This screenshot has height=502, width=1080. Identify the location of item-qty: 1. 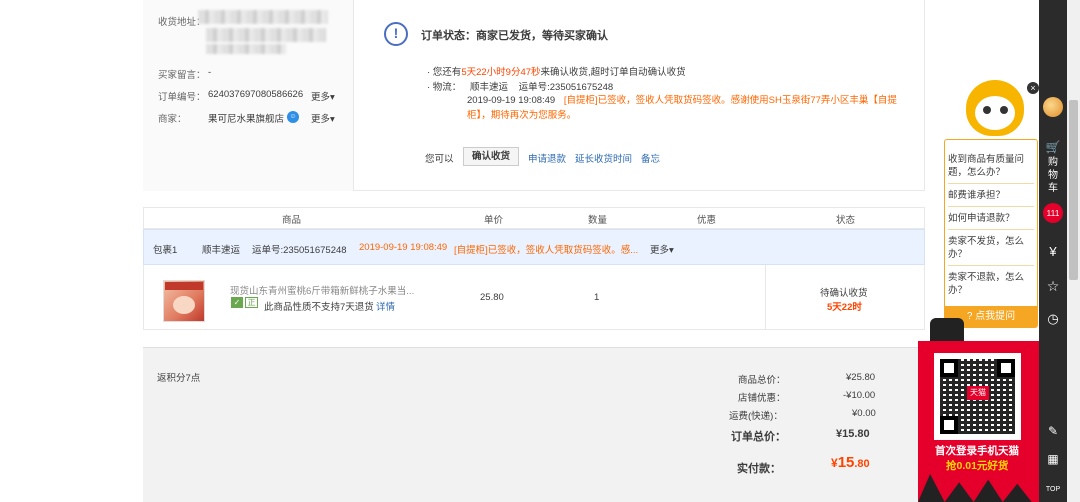
(597, 297).